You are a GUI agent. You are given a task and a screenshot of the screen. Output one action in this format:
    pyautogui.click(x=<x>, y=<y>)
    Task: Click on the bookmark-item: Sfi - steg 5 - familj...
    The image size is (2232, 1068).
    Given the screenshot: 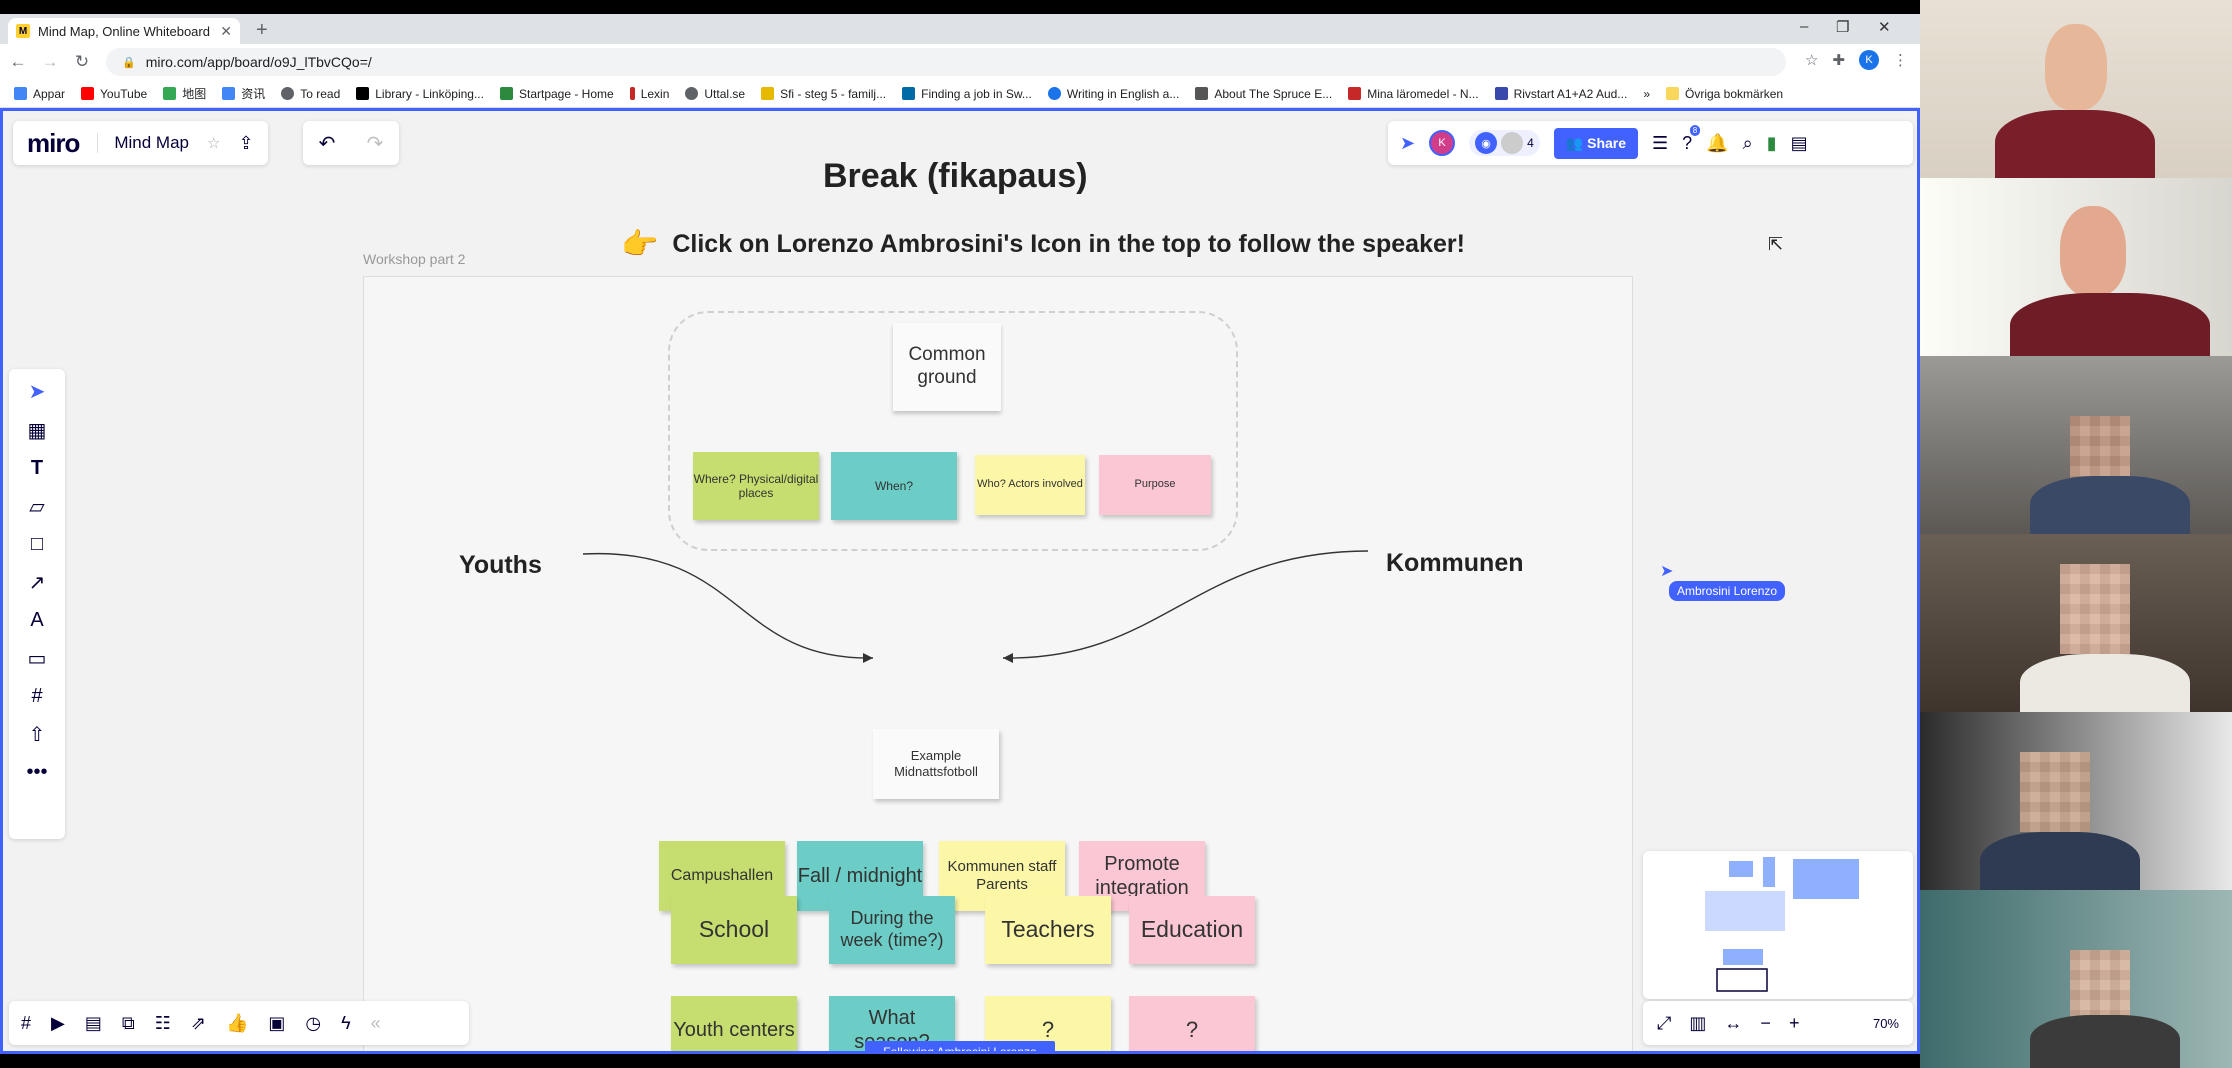 What is the action you would take?
    pyautogui.click(x=823, y=94)
    